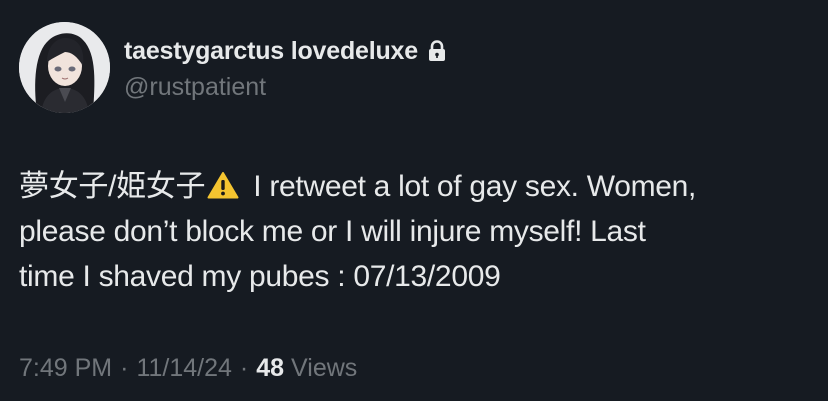 This screenshot has width=828, height=401. I want to click on tweet-meta: 7:49 PM · 11/14/24 · 48 Views, so click(188, 368).